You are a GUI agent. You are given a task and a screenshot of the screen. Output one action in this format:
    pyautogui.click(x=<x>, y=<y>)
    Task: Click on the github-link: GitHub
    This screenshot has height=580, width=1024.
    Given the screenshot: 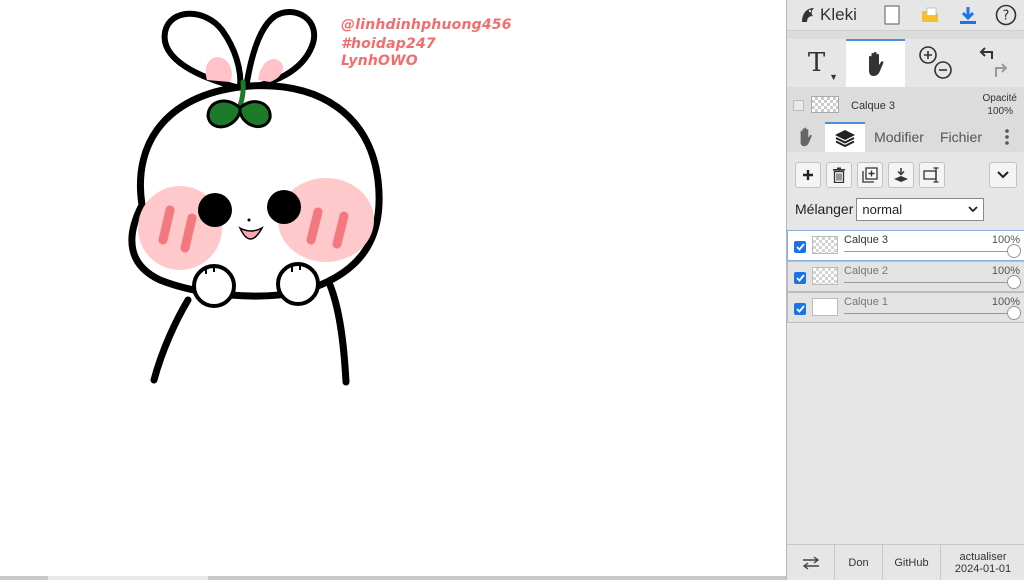 What is the action you would take?
    pyautogui.click(x=912, y=562)
    